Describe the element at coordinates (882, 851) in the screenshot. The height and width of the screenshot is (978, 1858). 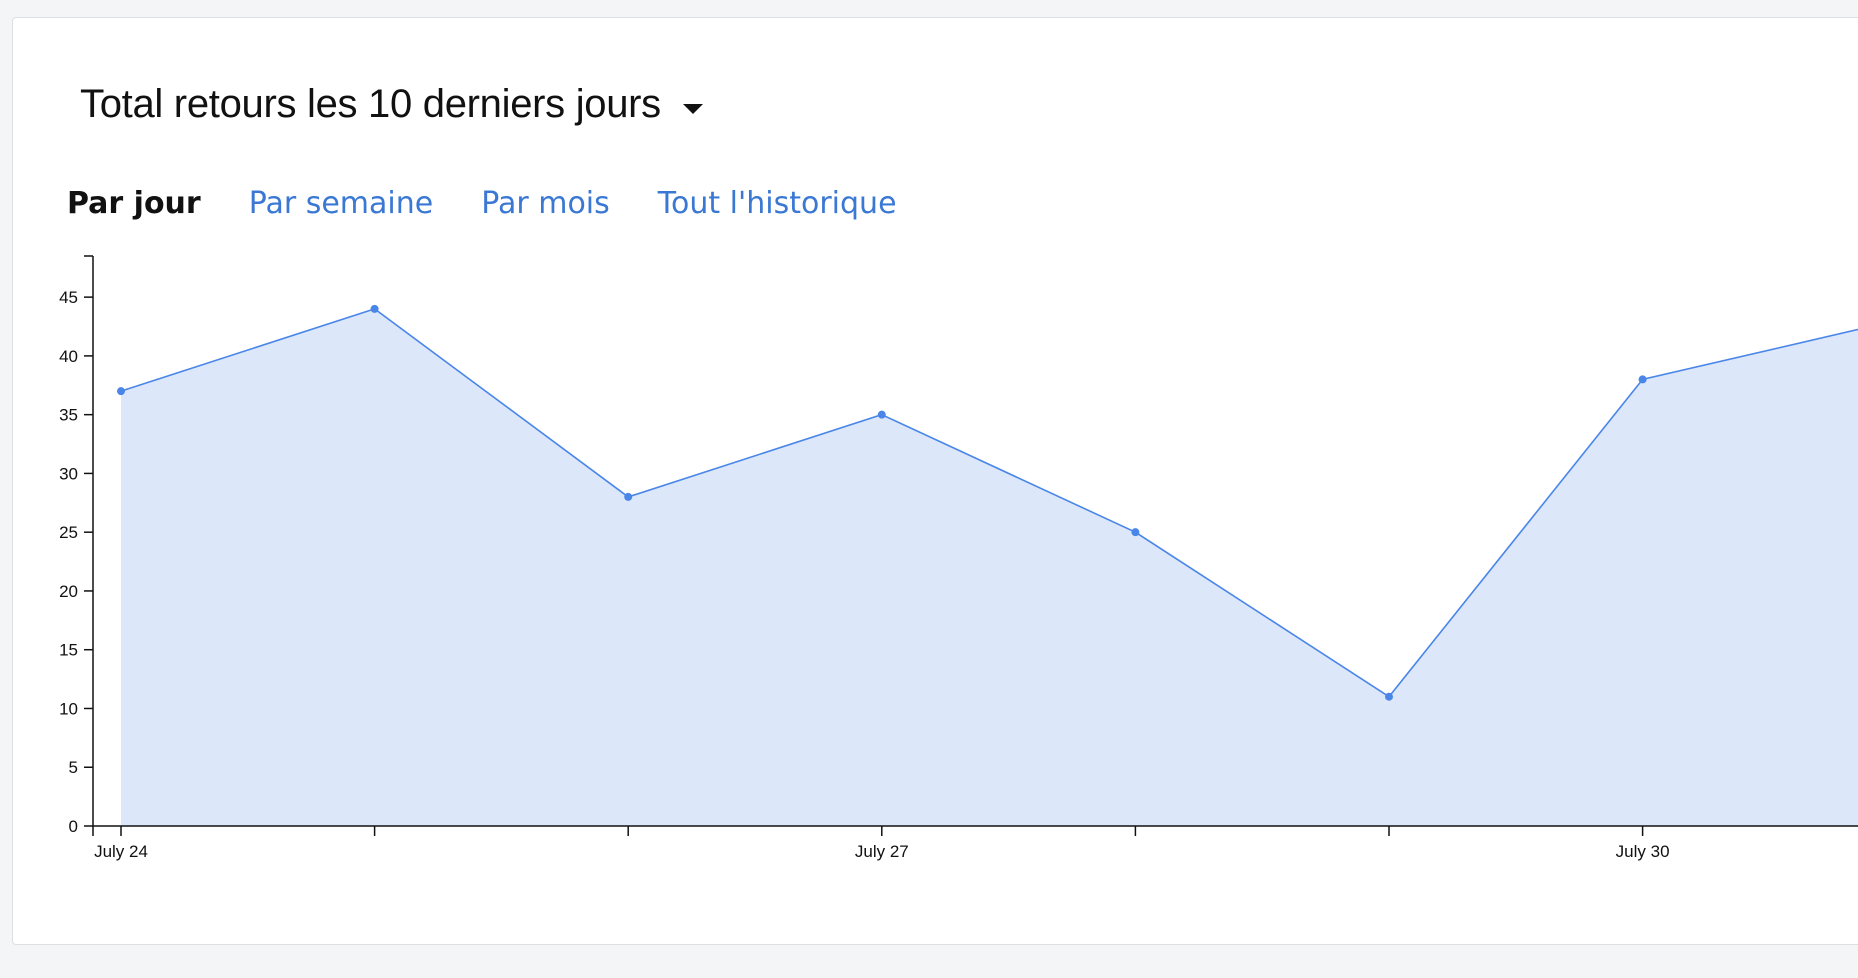
I see `x-tick-label: July 27` at that location.